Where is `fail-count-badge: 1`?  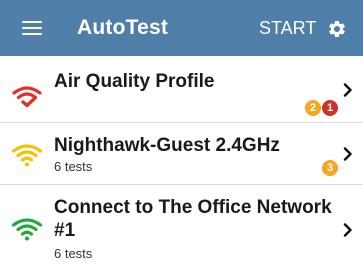
fail-count-badge: 1 is located at coordinates (330, 108).